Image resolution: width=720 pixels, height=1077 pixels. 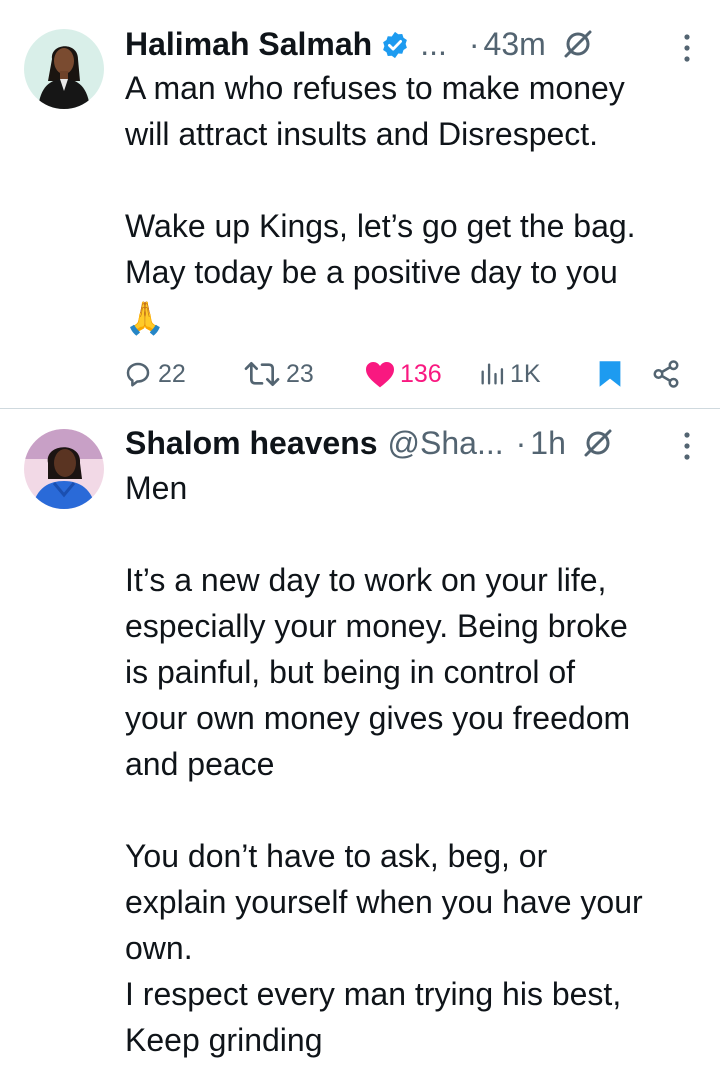 What do you see at coordinates (380, 375) in the screenshot?
I see `heart-icon` at bounding box center [380, 375].